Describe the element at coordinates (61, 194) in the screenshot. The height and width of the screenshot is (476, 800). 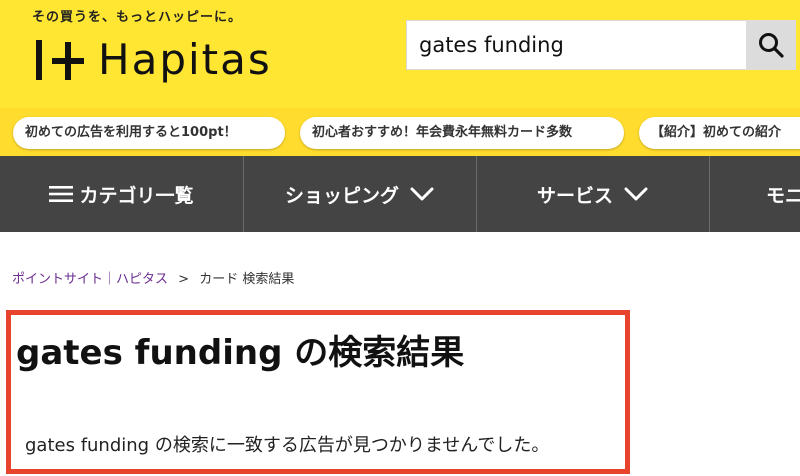
I see `hamburger-icon` at that location.